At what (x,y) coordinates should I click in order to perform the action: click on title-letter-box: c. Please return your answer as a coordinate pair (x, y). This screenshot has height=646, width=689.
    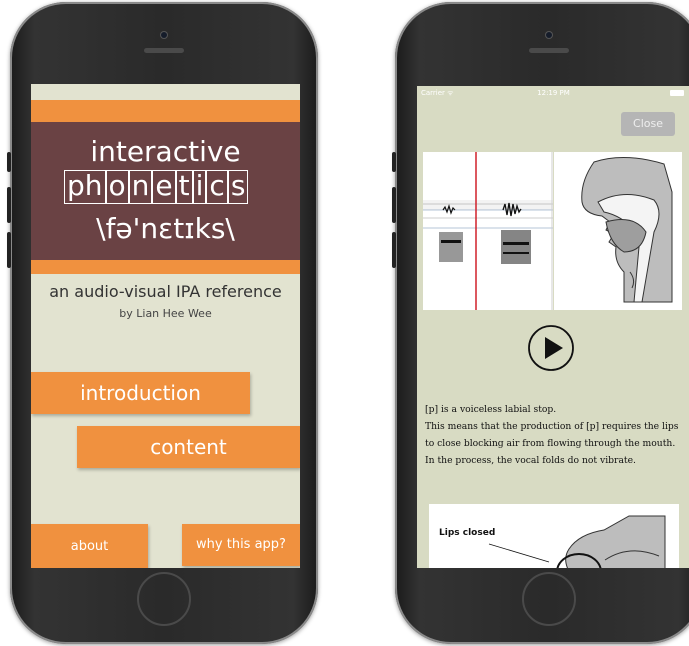
    Looking at the image, I should click on (217, 187).